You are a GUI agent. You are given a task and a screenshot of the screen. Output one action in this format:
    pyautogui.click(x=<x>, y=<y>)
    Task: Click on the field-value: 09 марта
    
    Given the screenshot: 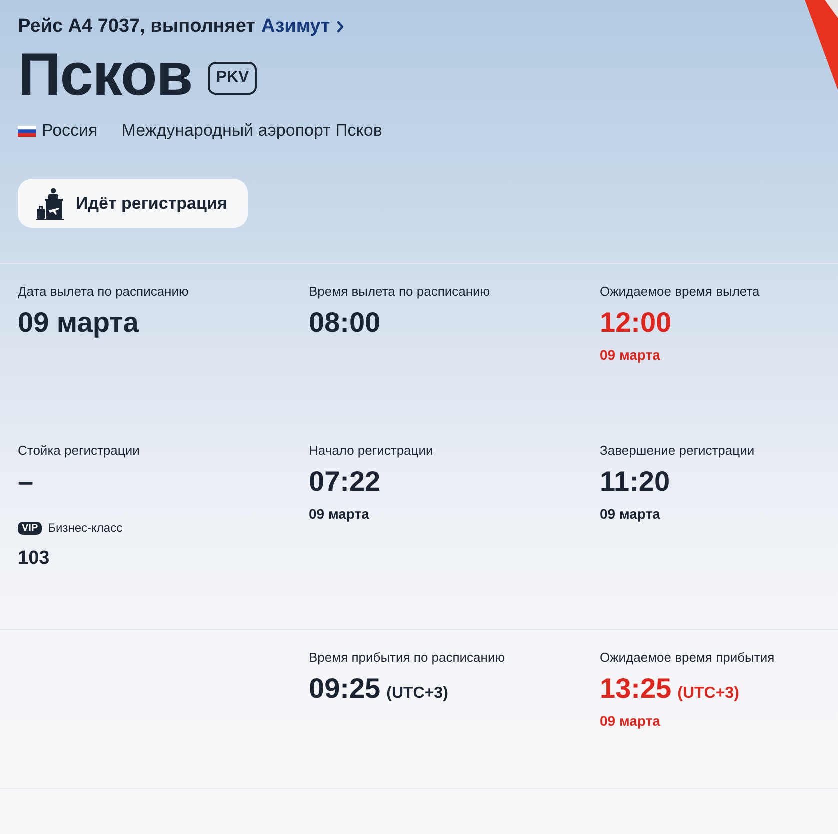 What is the action you would take?
    pyautogui.click(x=78, y=323)
    